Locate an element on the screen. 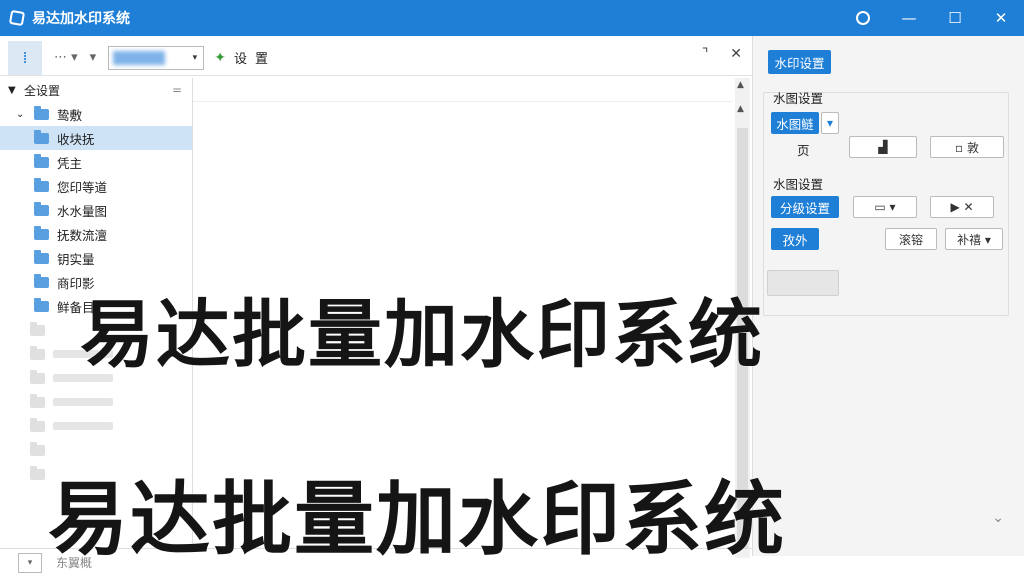  toolbar-label-1: 设 is located at coordinates (240, 57).